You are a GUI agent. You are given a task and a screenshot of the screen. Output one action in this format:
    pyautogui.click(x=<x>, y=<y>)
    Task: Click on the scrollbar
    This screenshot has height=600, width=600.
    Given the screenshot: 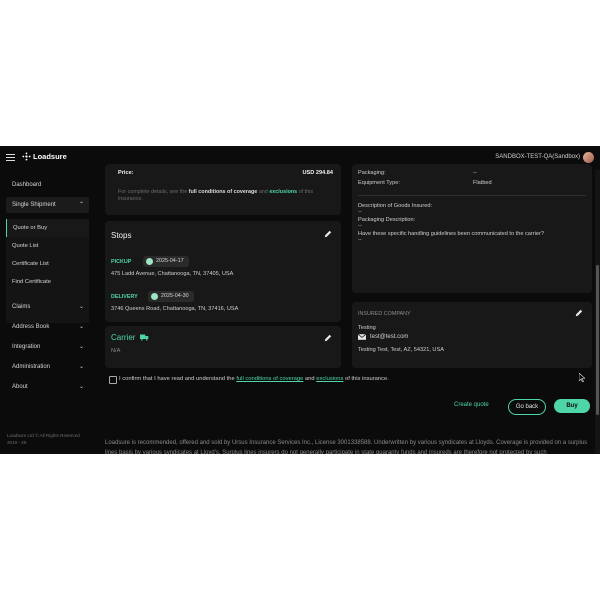 What is the action you would take?
    pyautogui.click(x=597, y=312)
    